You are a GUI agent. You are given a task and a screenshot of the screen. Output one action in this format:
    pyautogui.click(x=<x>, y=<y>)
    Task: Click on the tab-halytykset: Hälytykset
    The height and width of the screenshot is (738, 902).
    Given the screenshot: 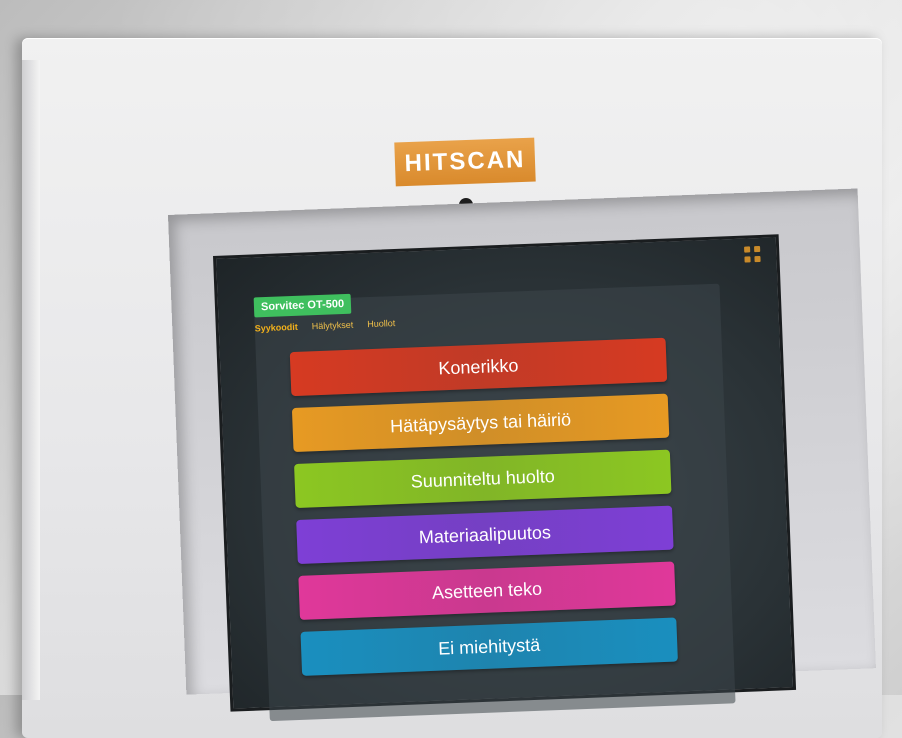 What is the action you would take?
    pyautogui.click(x=333, y=326)
    